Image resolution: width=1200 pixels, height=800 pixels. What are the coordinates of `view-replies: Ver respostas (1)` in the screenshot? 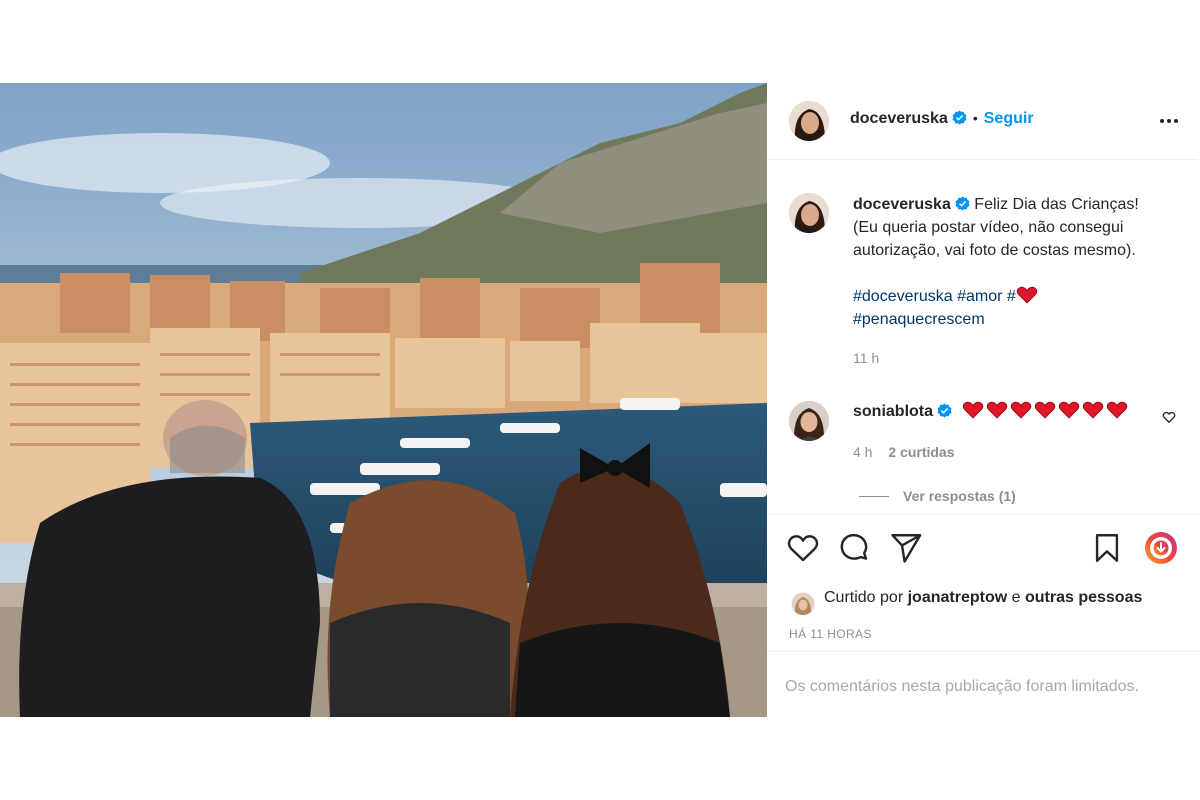 It's located at (937, 497).